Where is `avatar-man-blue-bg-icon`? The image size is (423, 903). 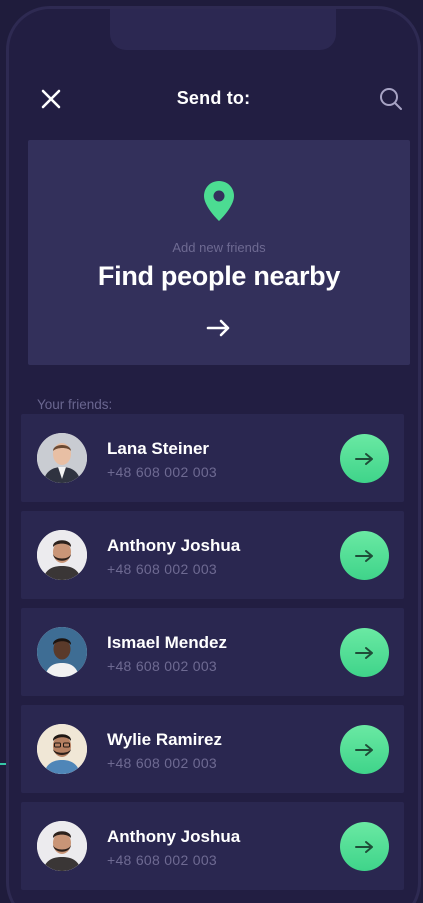 avatar-man-blue-bg-icon is located at coordinates (62, 652).